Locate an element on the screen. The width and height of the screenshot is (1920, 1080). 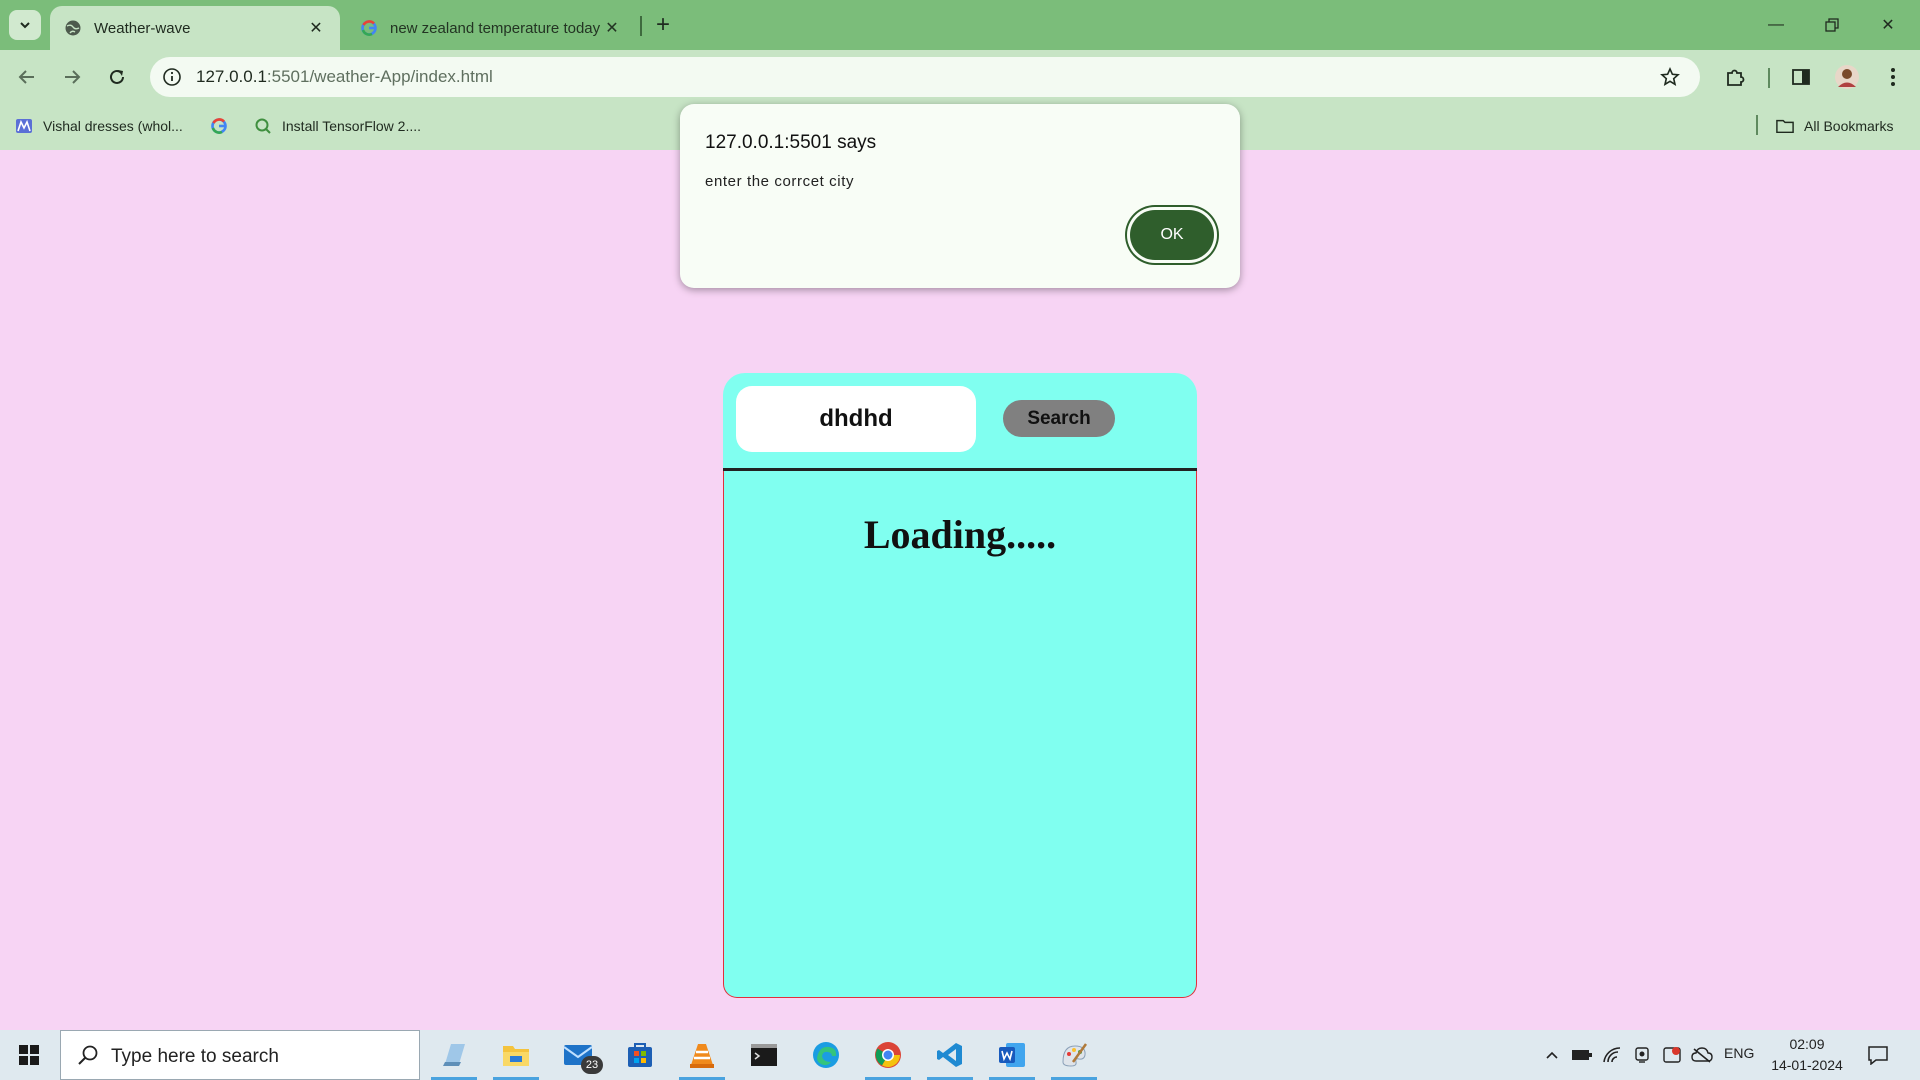
system-clock: 02:09 14-01-2024 is located at coordinates (1807, 1055).